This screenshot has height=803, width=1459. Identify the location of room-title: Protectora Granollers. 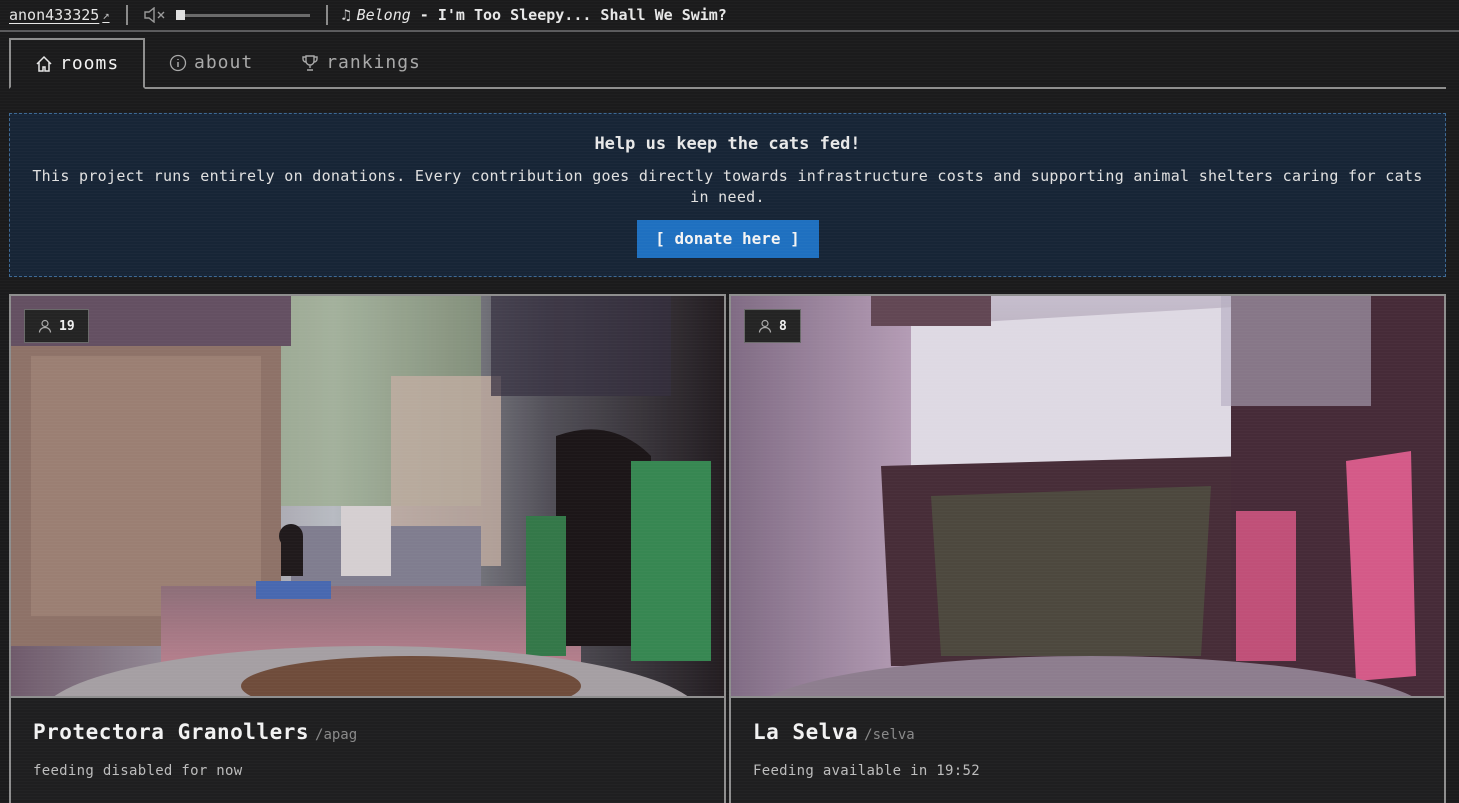
(171, 732).